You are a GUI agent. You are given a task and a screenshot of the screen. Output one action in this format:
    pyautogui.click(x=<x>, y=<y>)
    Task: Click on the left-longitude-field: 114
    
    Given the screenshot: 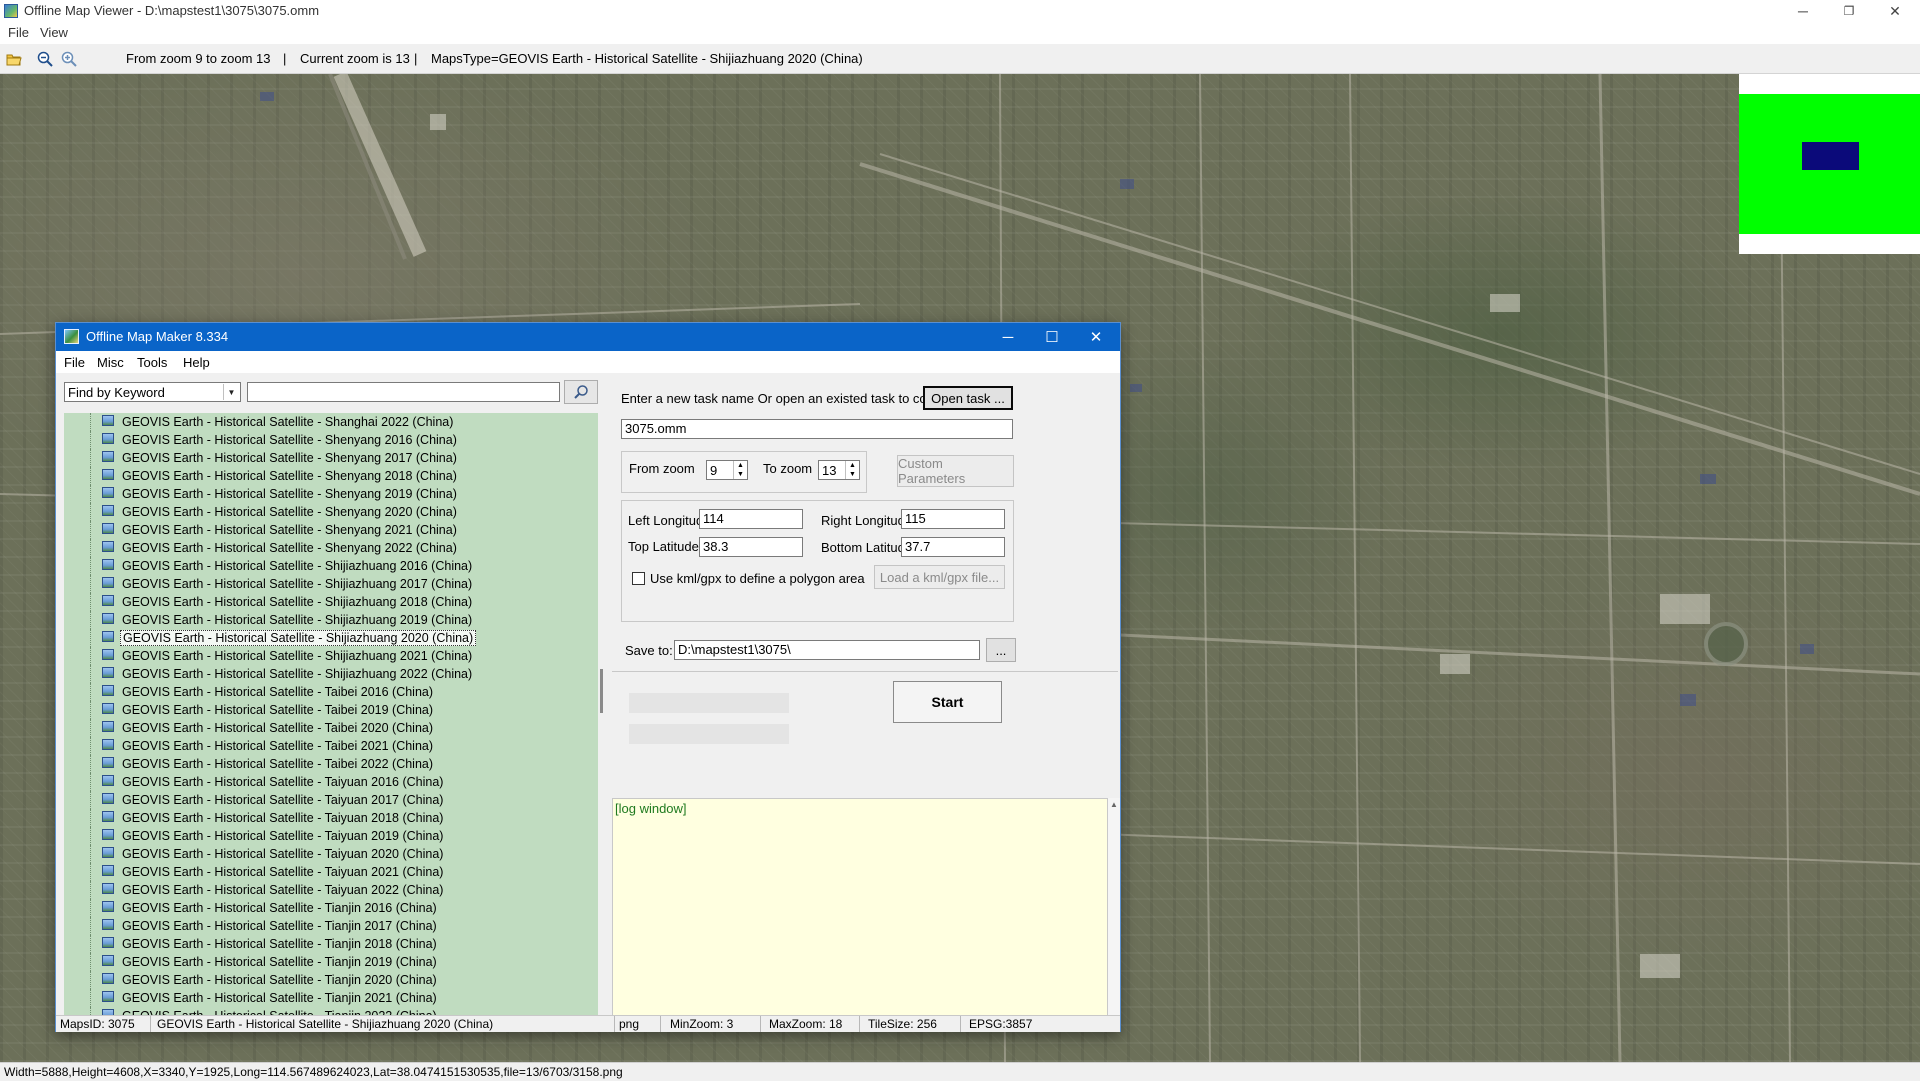 What is the action you would take?
    pyautogui.click(x=751, y=519)
    